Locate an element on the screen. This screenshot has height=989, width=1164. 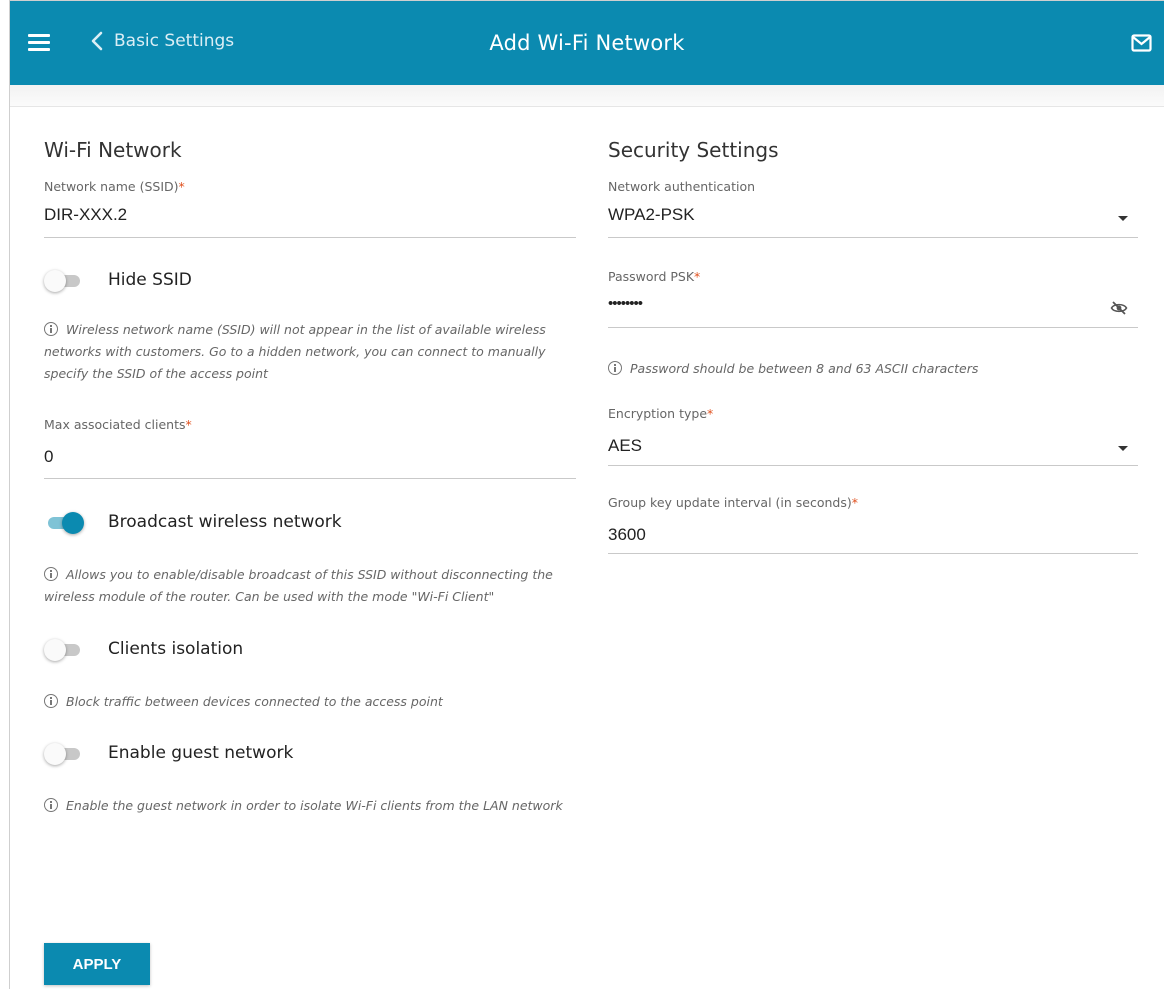
auth-select: Network authentication WPA2-PSK is located at coordinates (873, 209).